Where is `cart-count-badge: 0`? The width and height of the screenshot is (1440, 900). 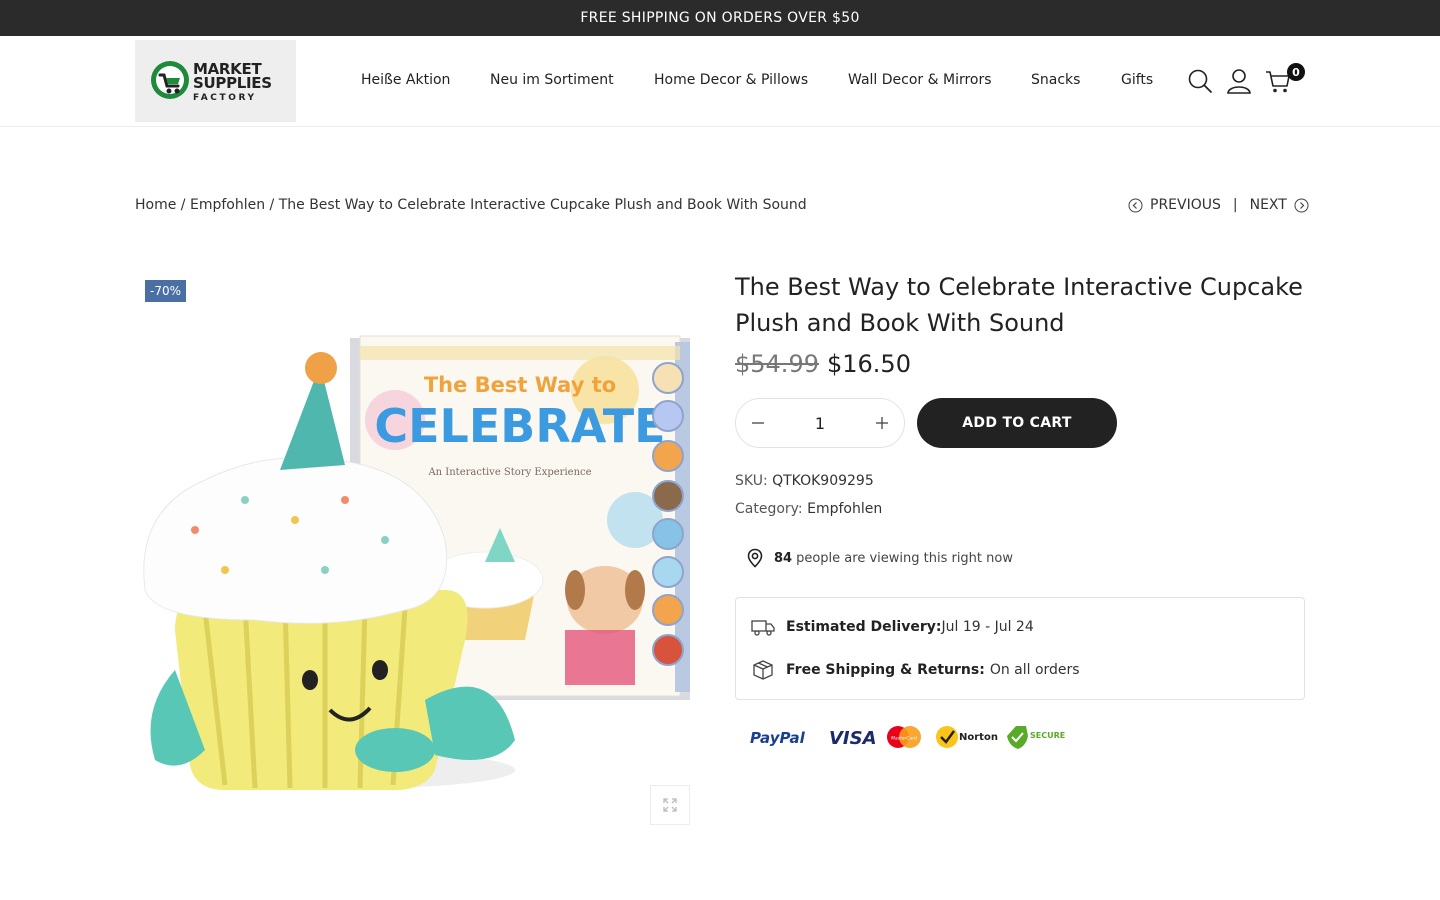 cart-count-badge: 0 is located at coordinates (1296, 72).